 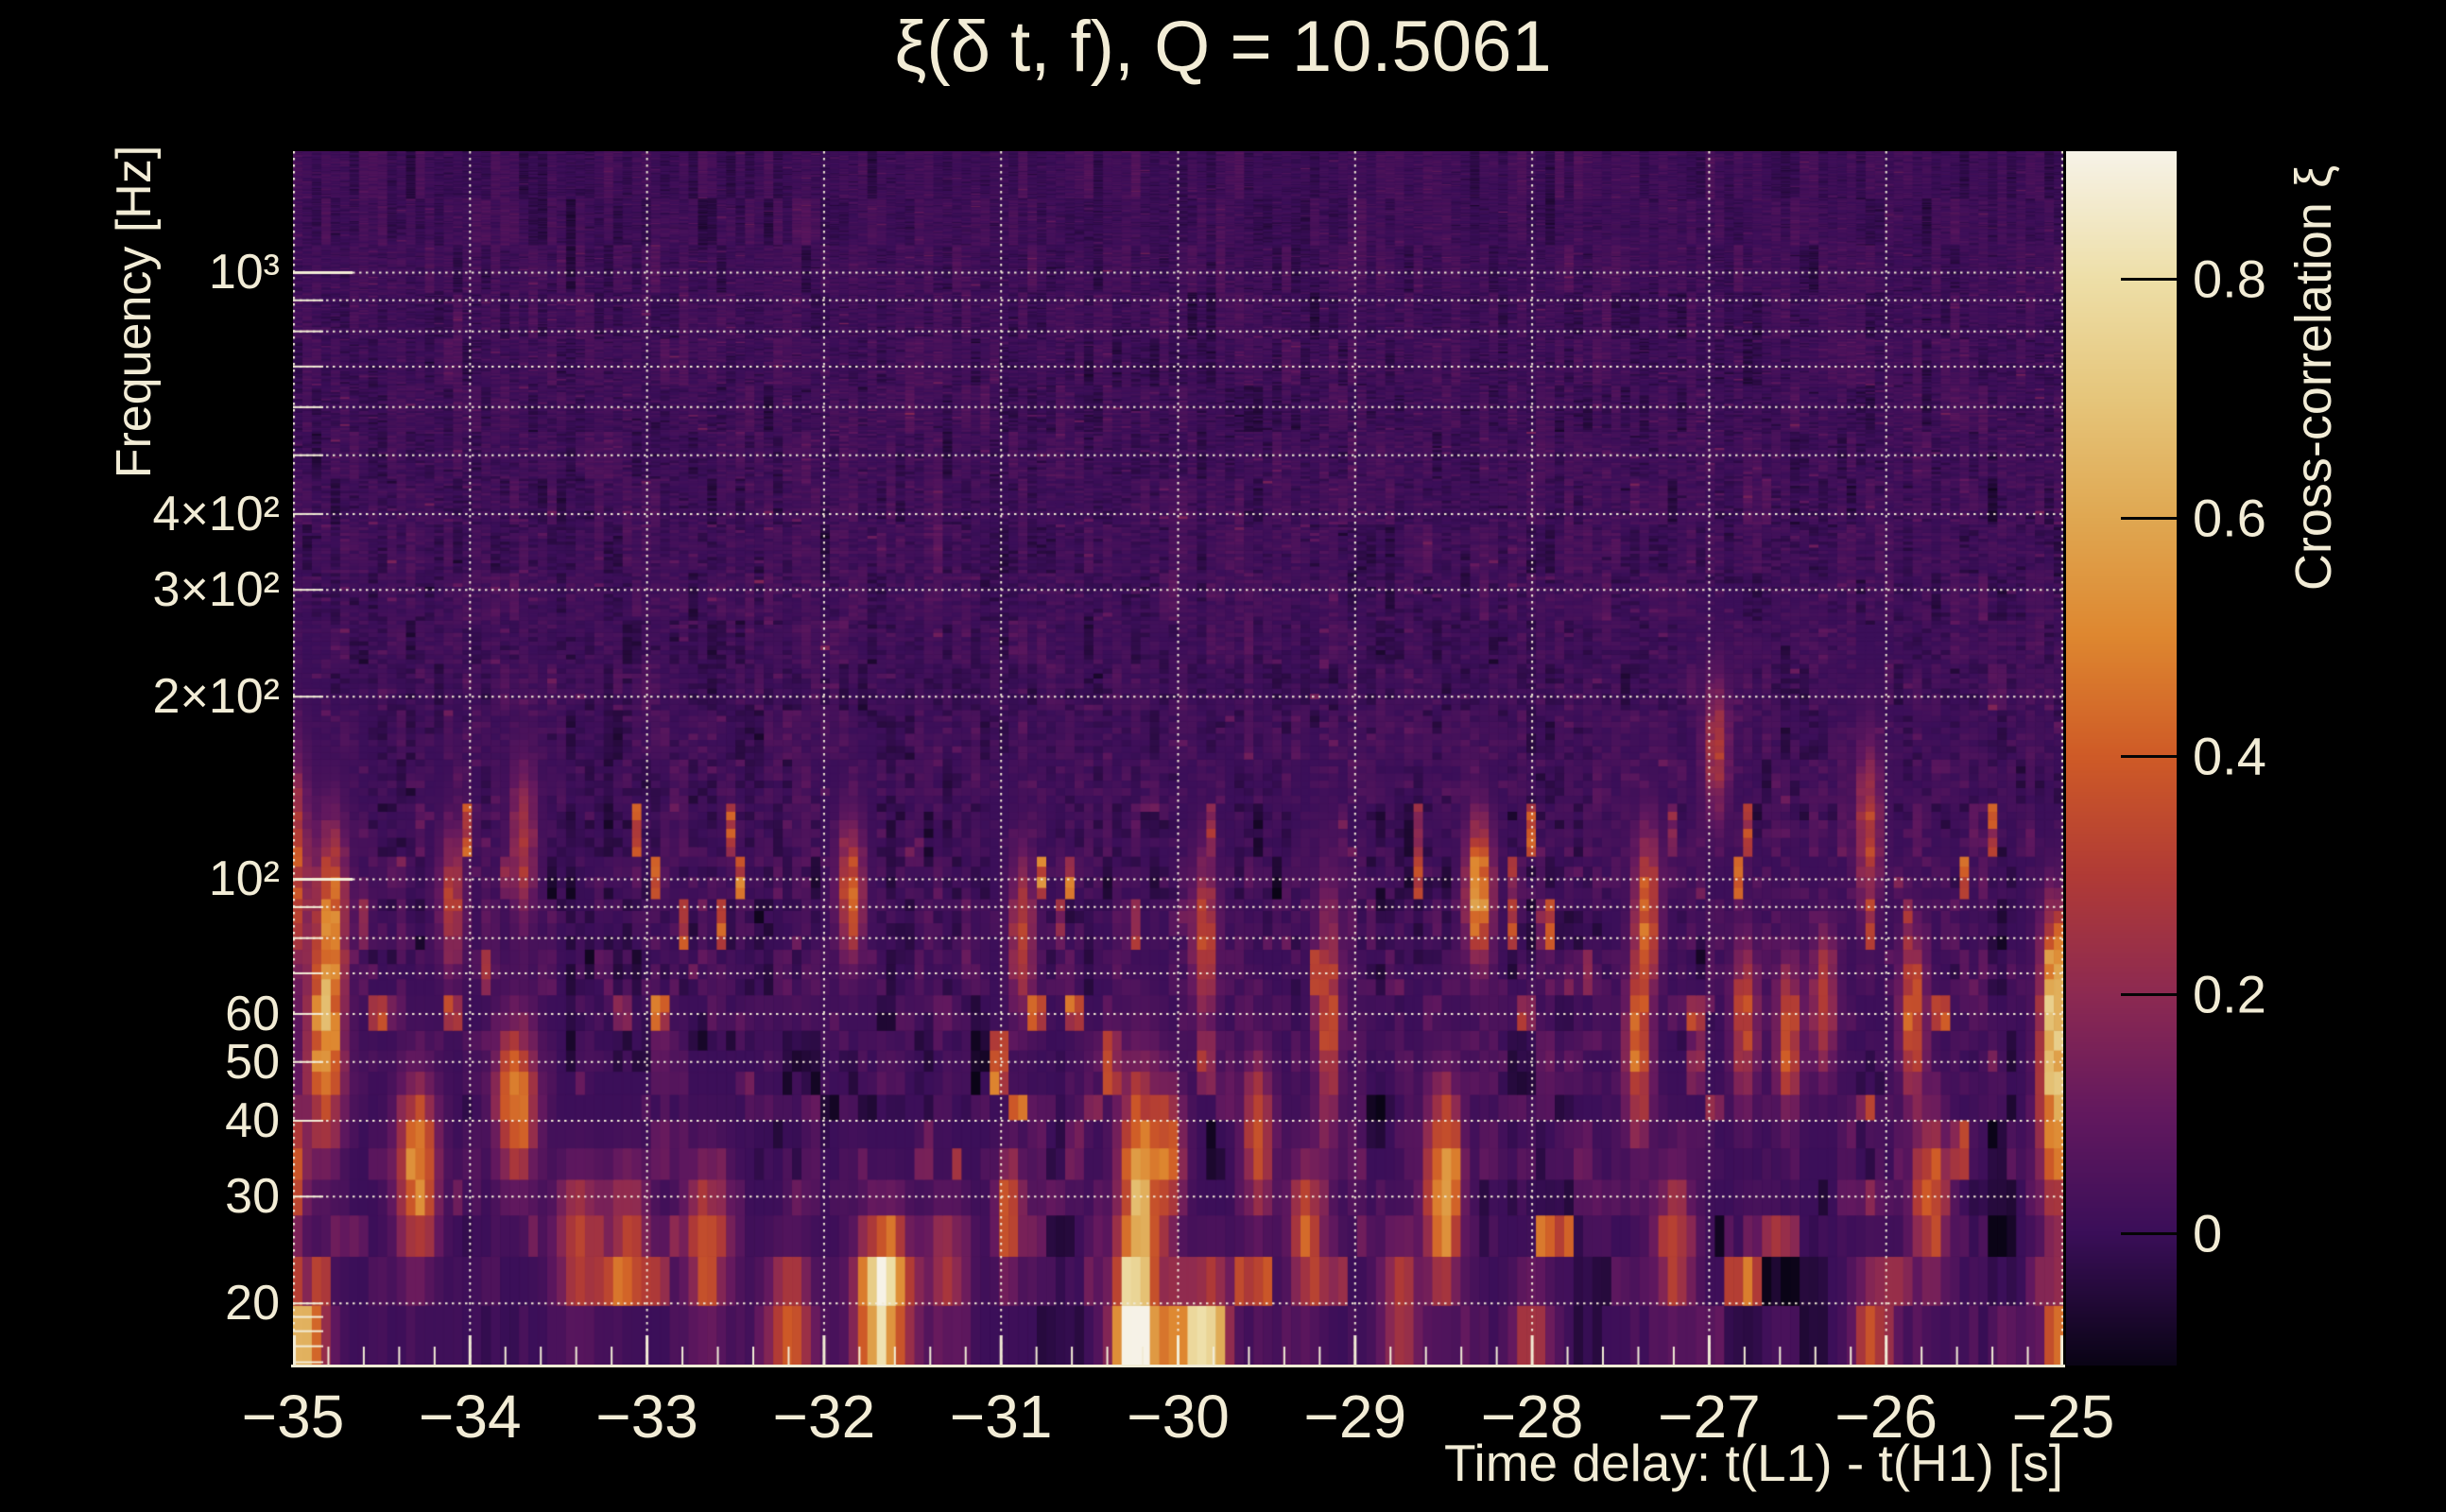 I want to click on x-tick-label: −32, so click(x=824, y=1417).